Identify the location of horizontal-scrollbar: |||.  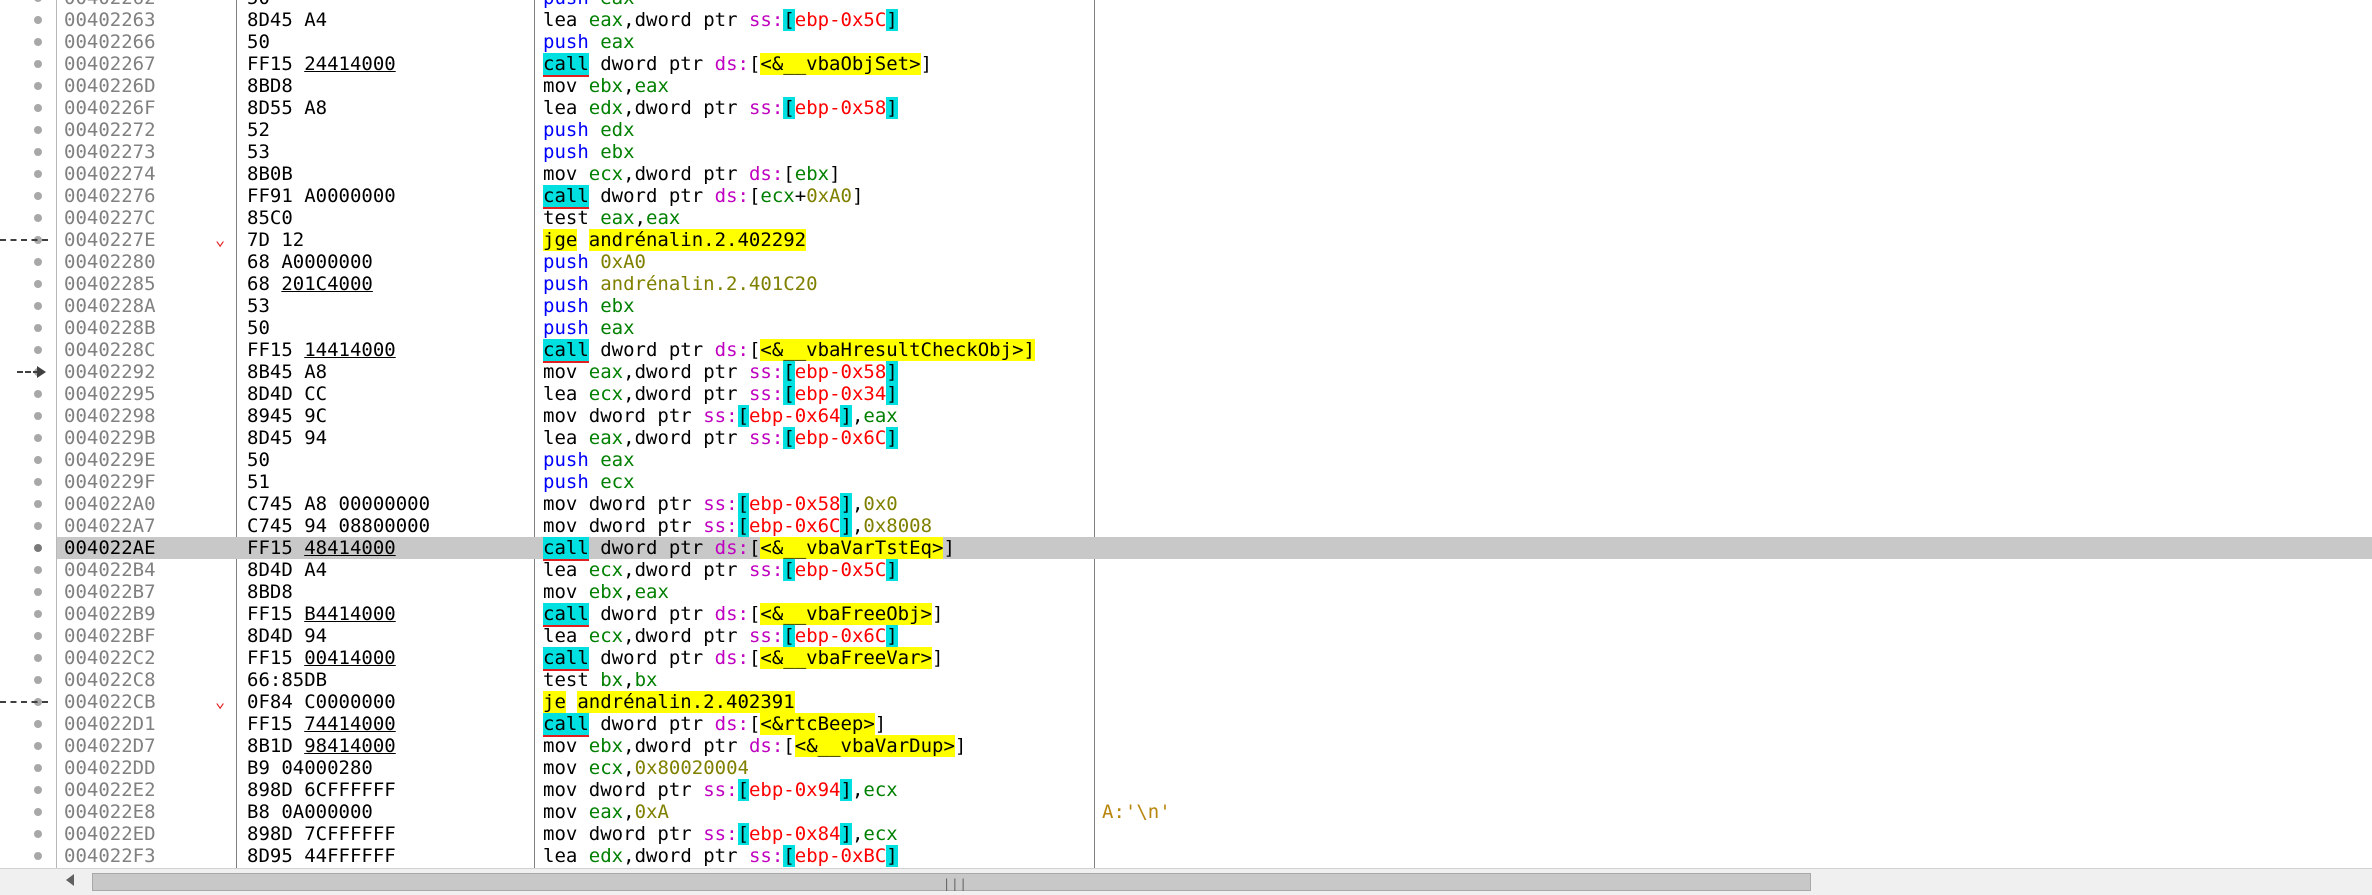
(1186, 881).